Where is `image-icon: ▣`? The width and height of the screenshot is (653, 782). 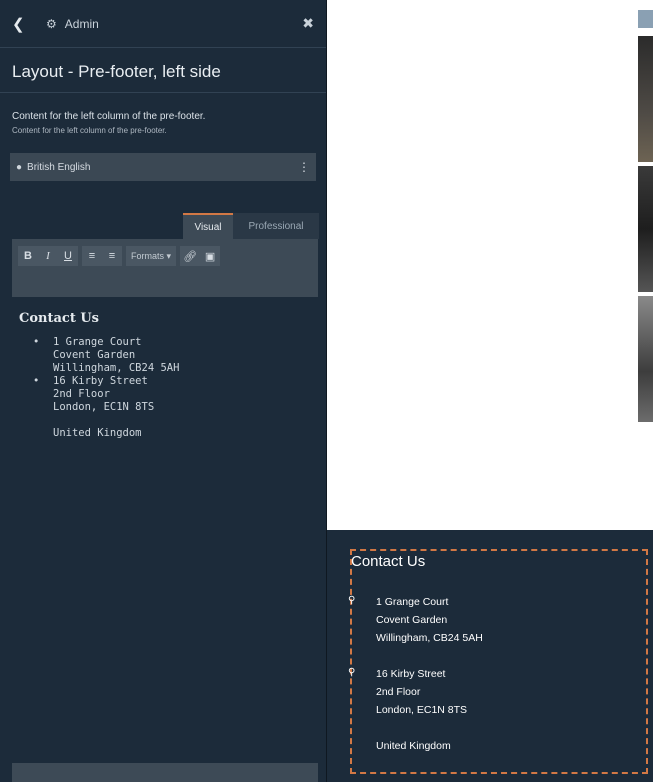
image-icon: ▣ is located at coordinates (210, 256).